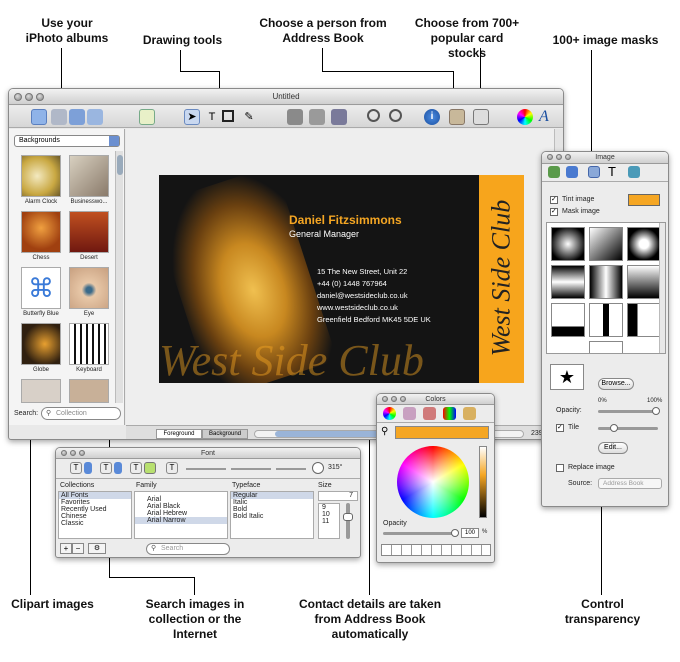 The height and width of the screenshot is (662, 680). I want to click on underline-icon: T, so click(76, 468).